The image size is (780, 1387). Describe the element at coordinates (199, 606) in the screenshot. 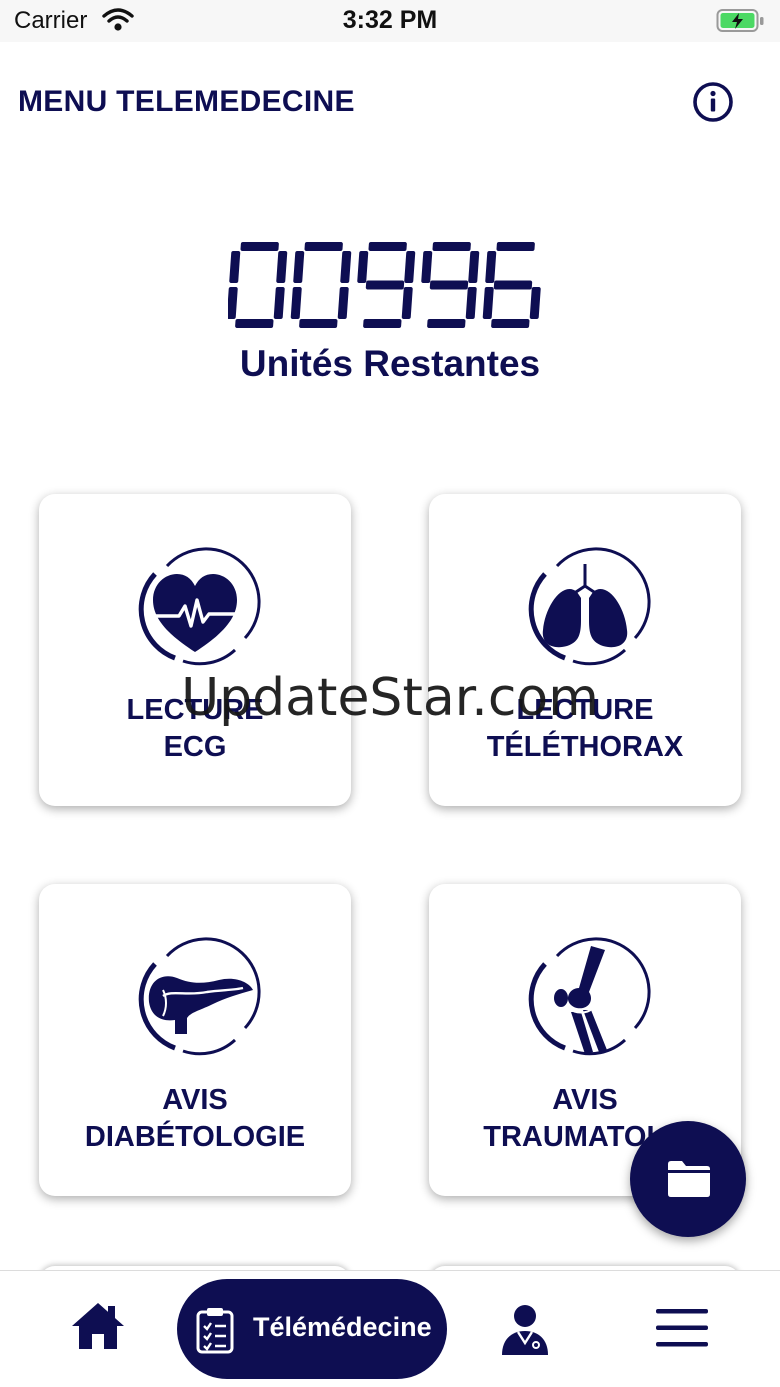

I see `heart-ecg-icon` at that location.